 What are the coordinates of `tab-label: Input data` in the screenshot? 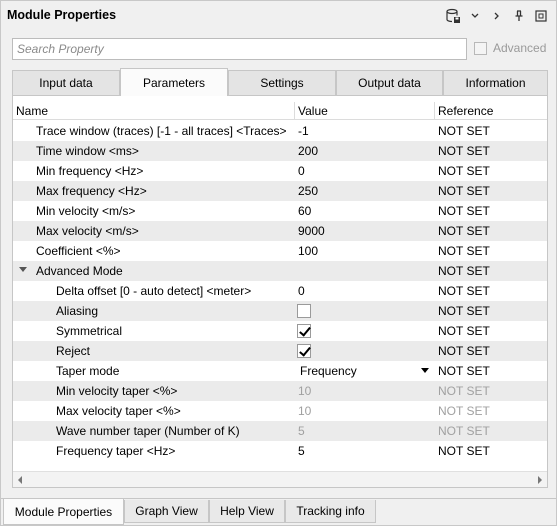 It's located at (66, 83).